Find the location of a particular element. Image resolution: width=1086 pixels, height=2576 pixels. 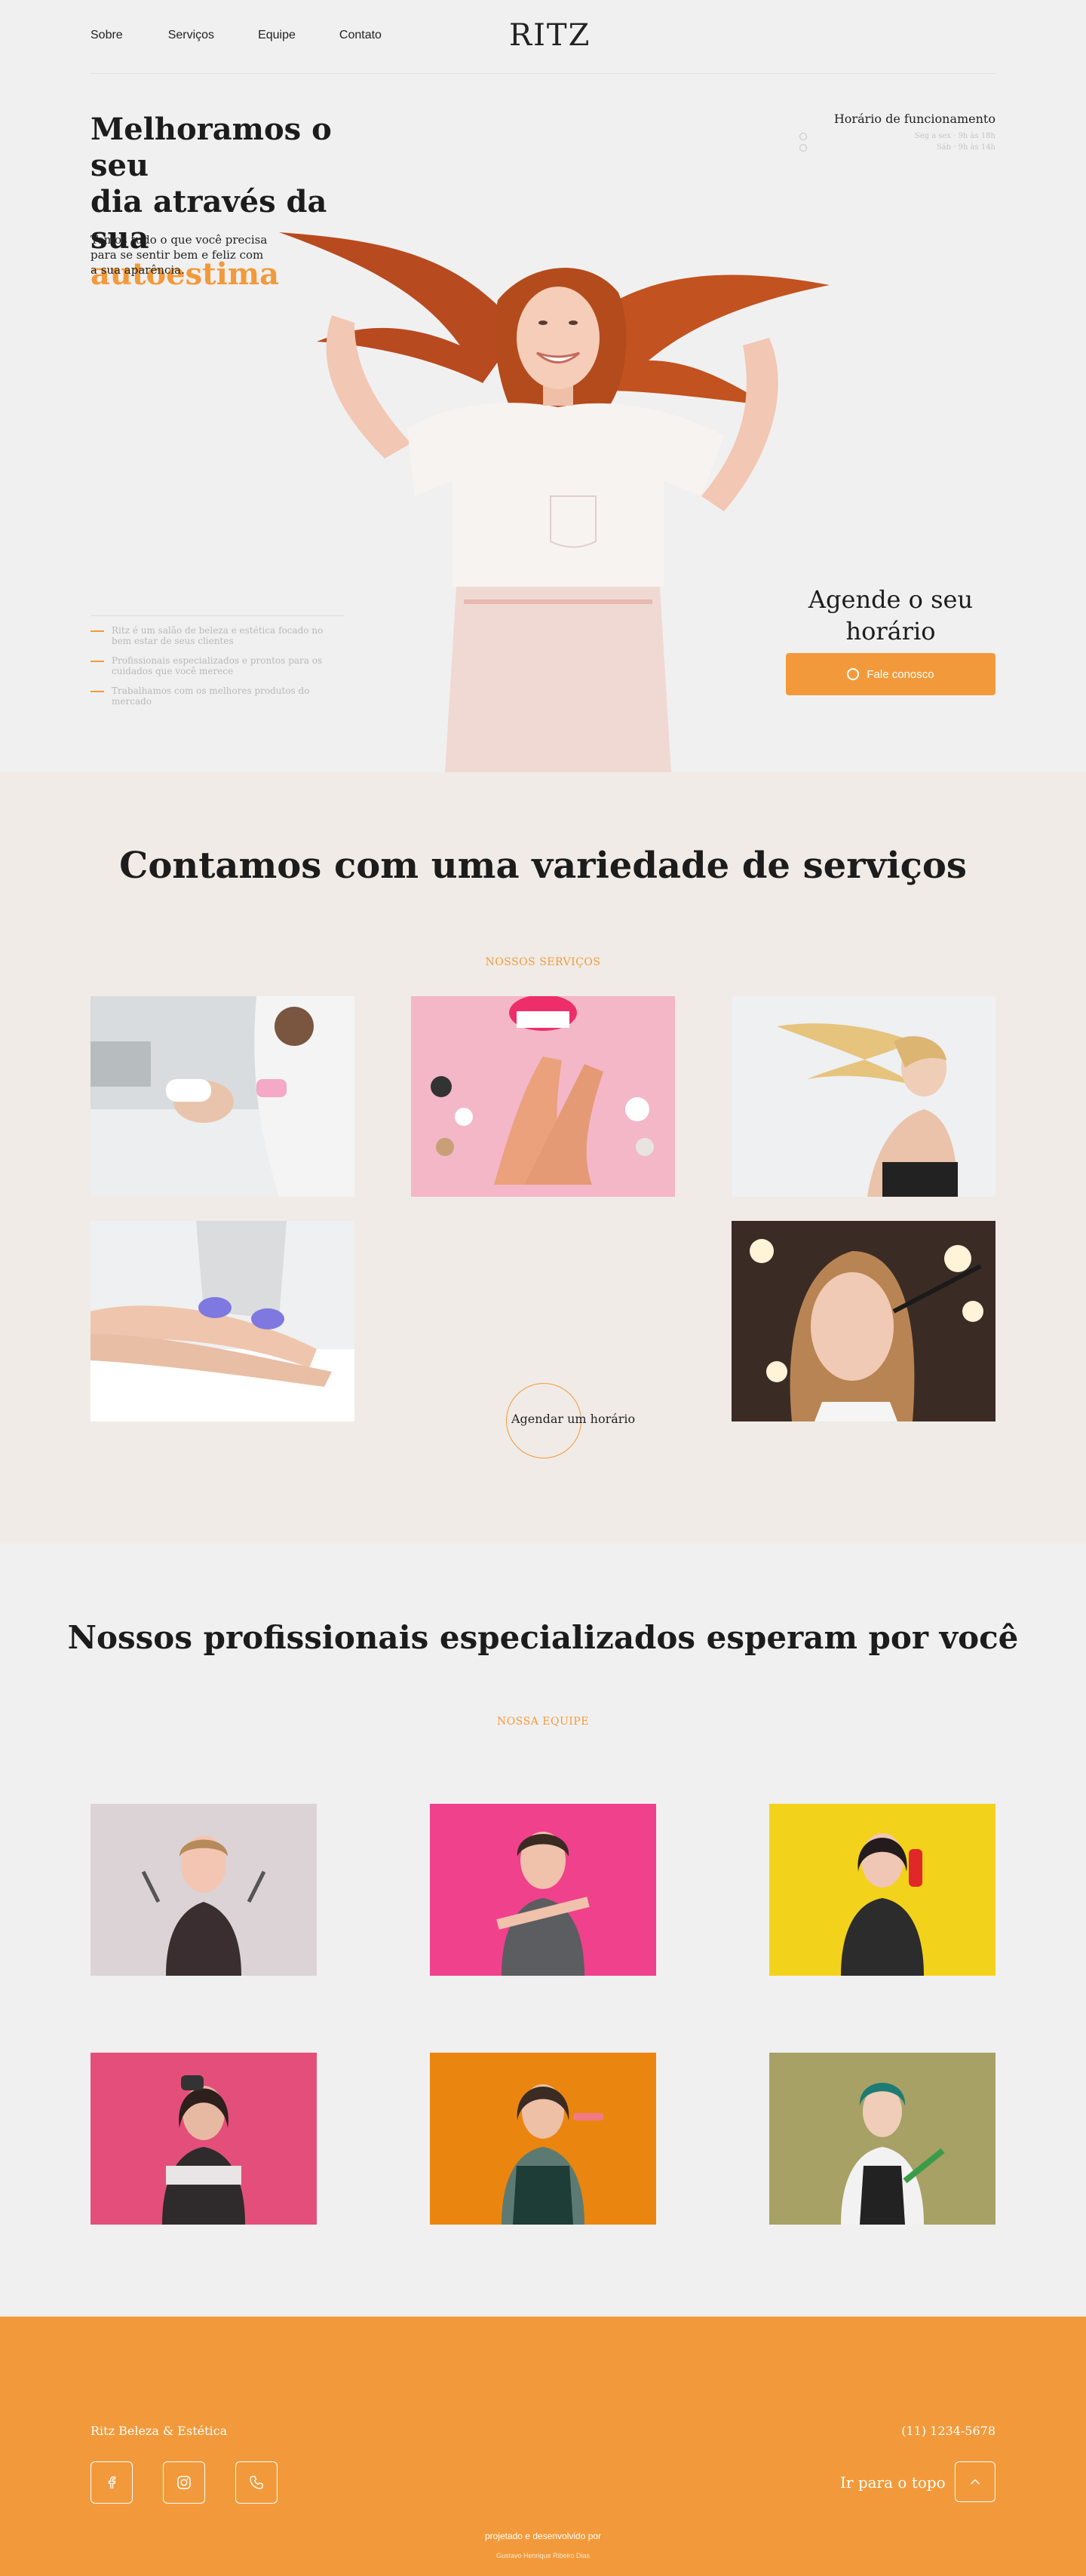

footer-author: Gustavo Henrique Ribeiro Dias is located at coordinates (543, 2555).